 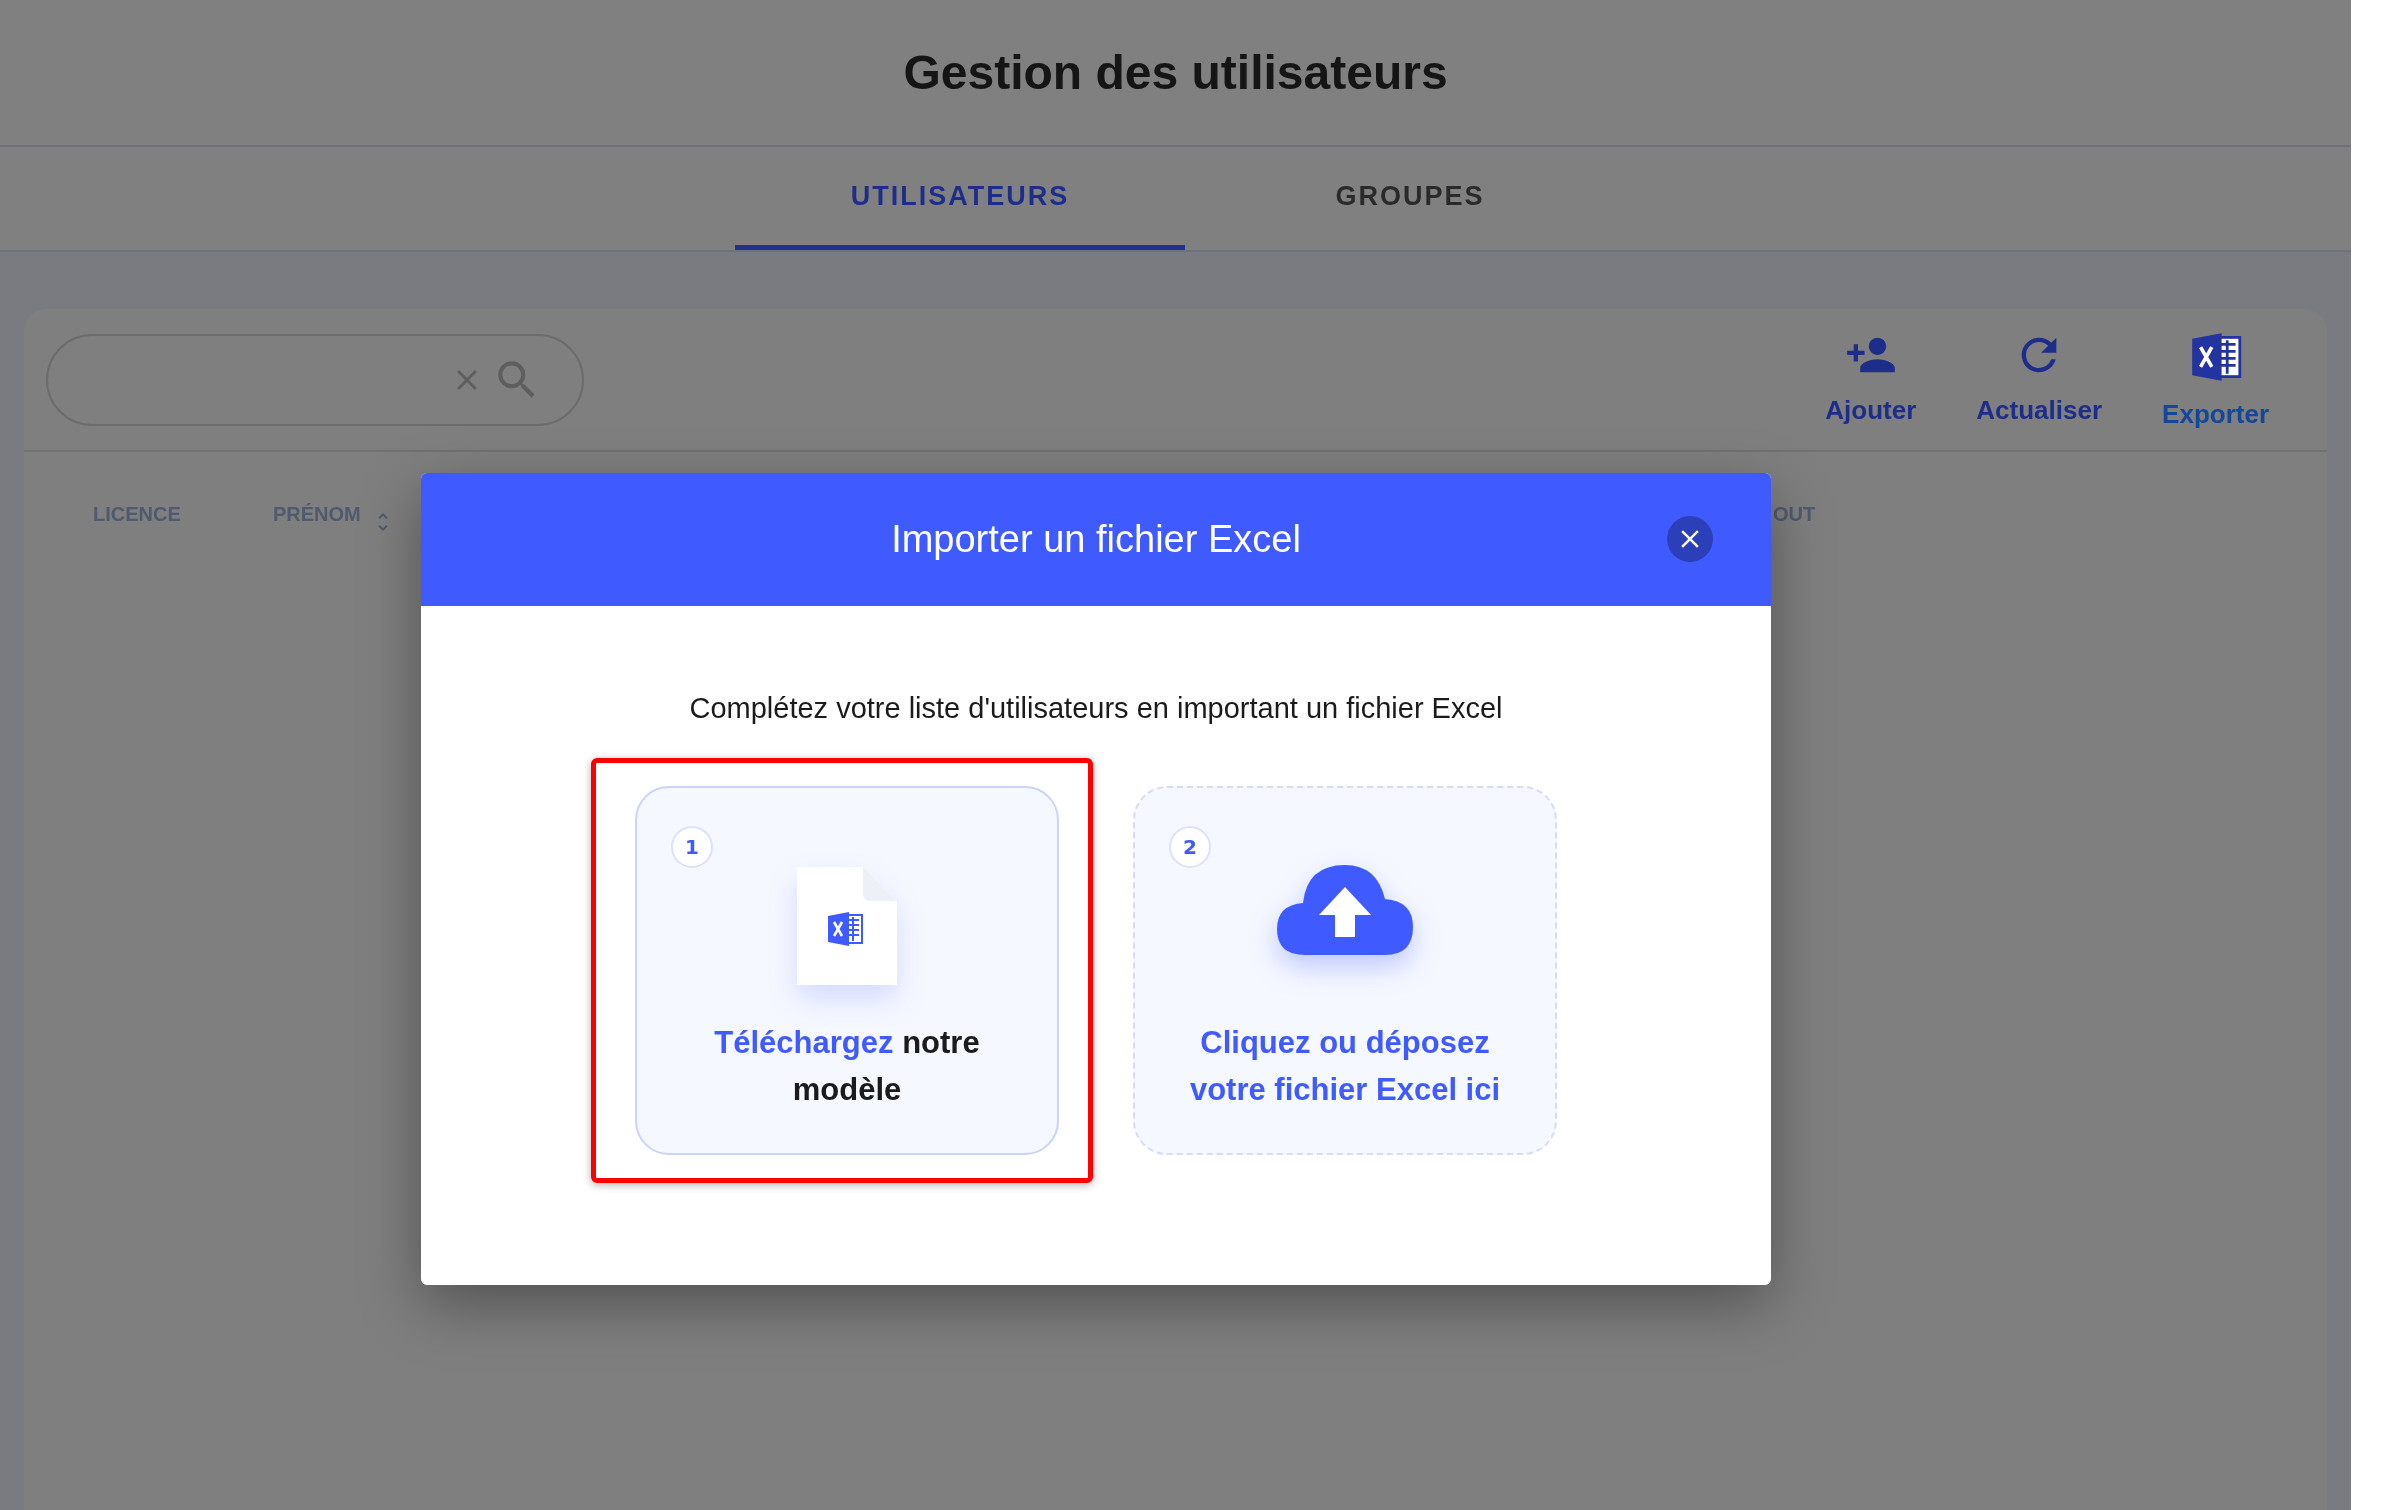 I want to click on upload-link: Cliquez ou déposez votre fichier Excel ici, so click(x=1345, y=1066).